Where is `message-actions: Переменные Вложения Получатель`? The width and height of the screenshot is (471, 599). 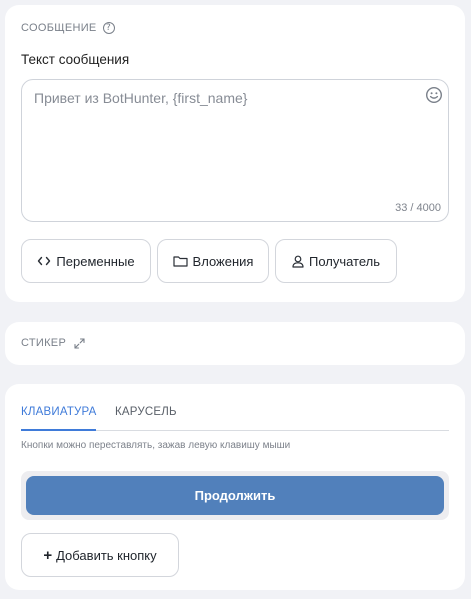
message-actions: Переменные Вложения Получатель is located at coordinates (209, 261).